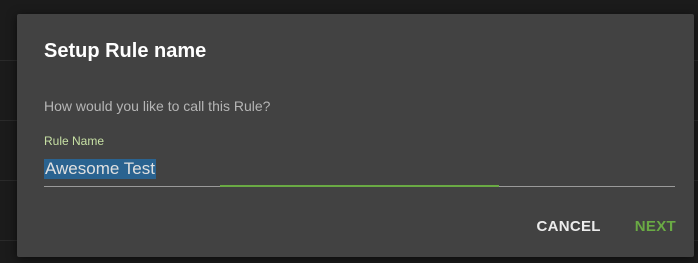 The height and width of the screenshot is (263, 698). I want to click on dialog-title: Setup Rule name, so click(125, 51).